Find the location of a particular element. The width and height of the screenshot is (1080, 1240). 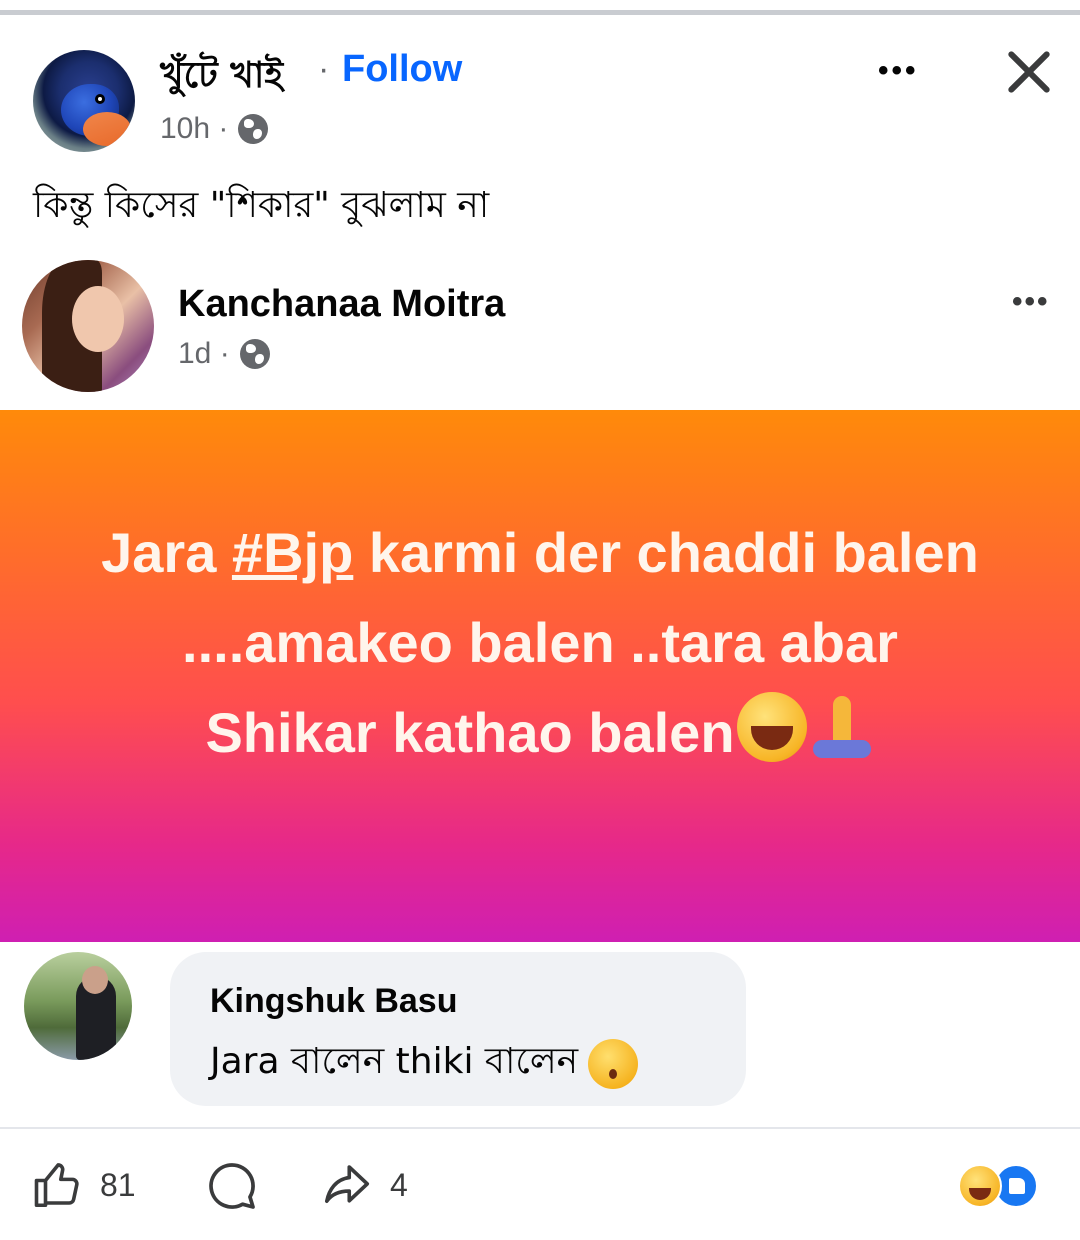

text-line-2: ....amakeo balen ..tara abar is located at coordinates (540, 642).